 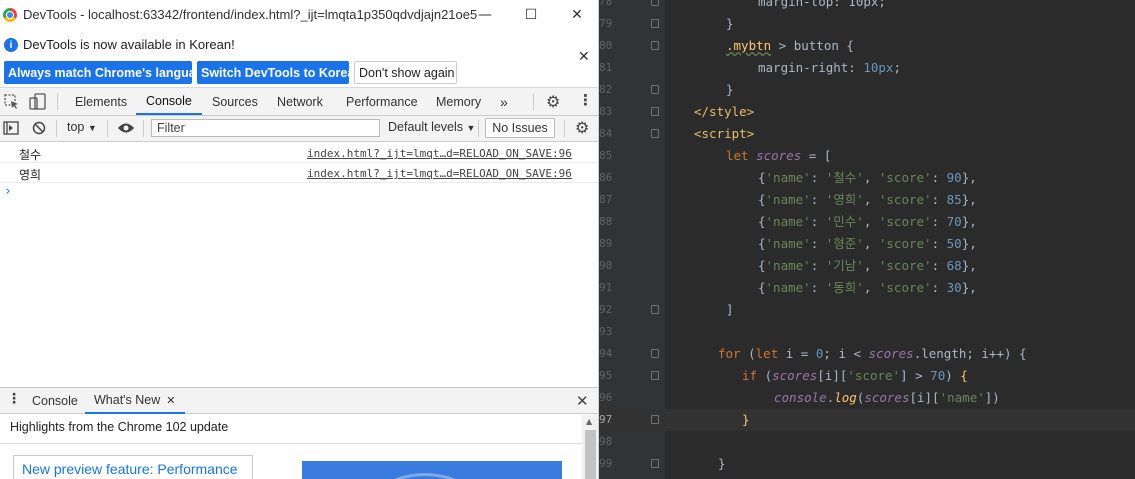 I want to click on maximize-button: ☐, so click(x=531, y=14).